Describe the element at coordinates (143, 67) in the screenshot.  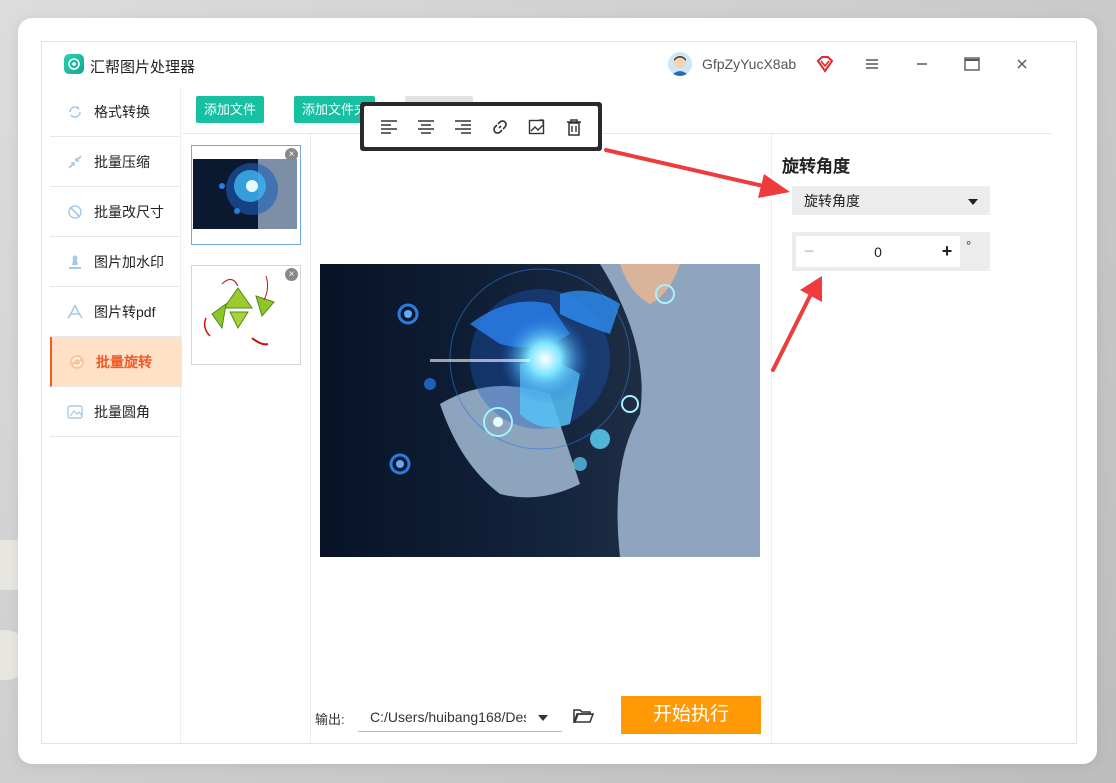
I see `app-title: 汇帮图片处理器` at that location.